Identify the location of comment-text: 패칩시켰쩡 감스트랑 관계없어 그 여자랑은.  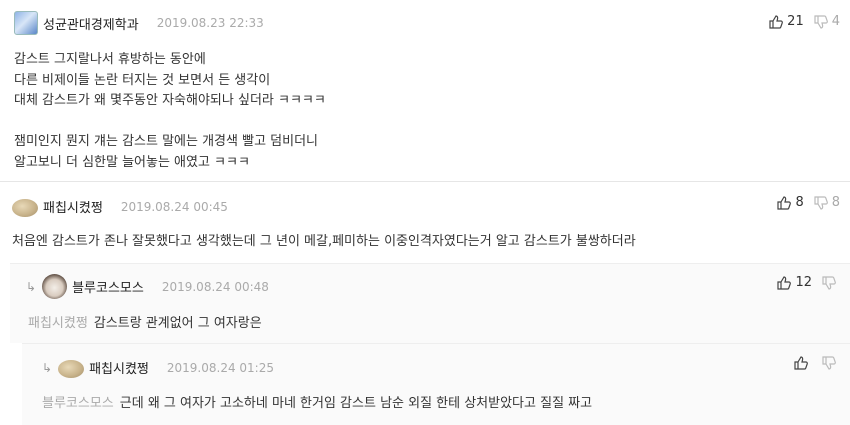
(145, 324).